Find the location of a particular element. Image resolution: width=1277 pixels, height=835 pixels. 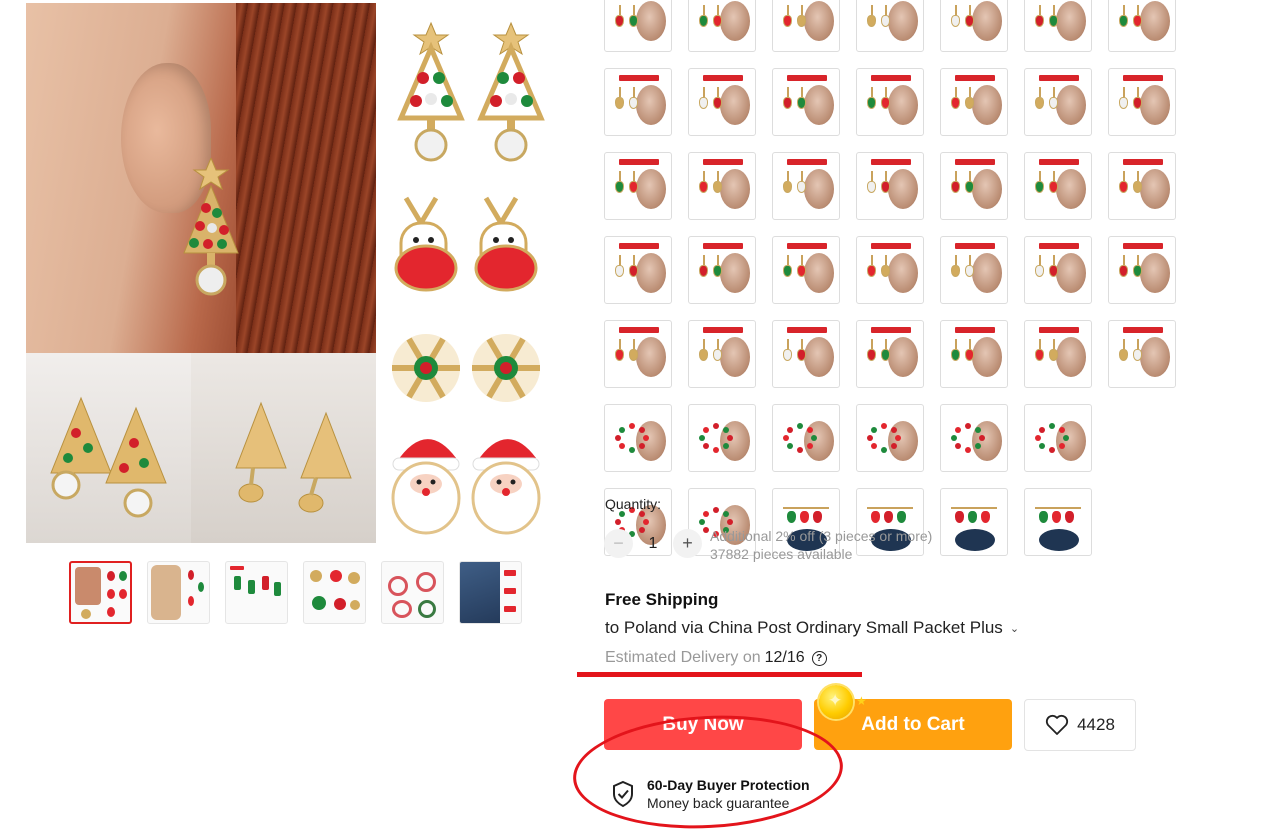

tree-earrings-product-photo is located at coordinates (473, 90).